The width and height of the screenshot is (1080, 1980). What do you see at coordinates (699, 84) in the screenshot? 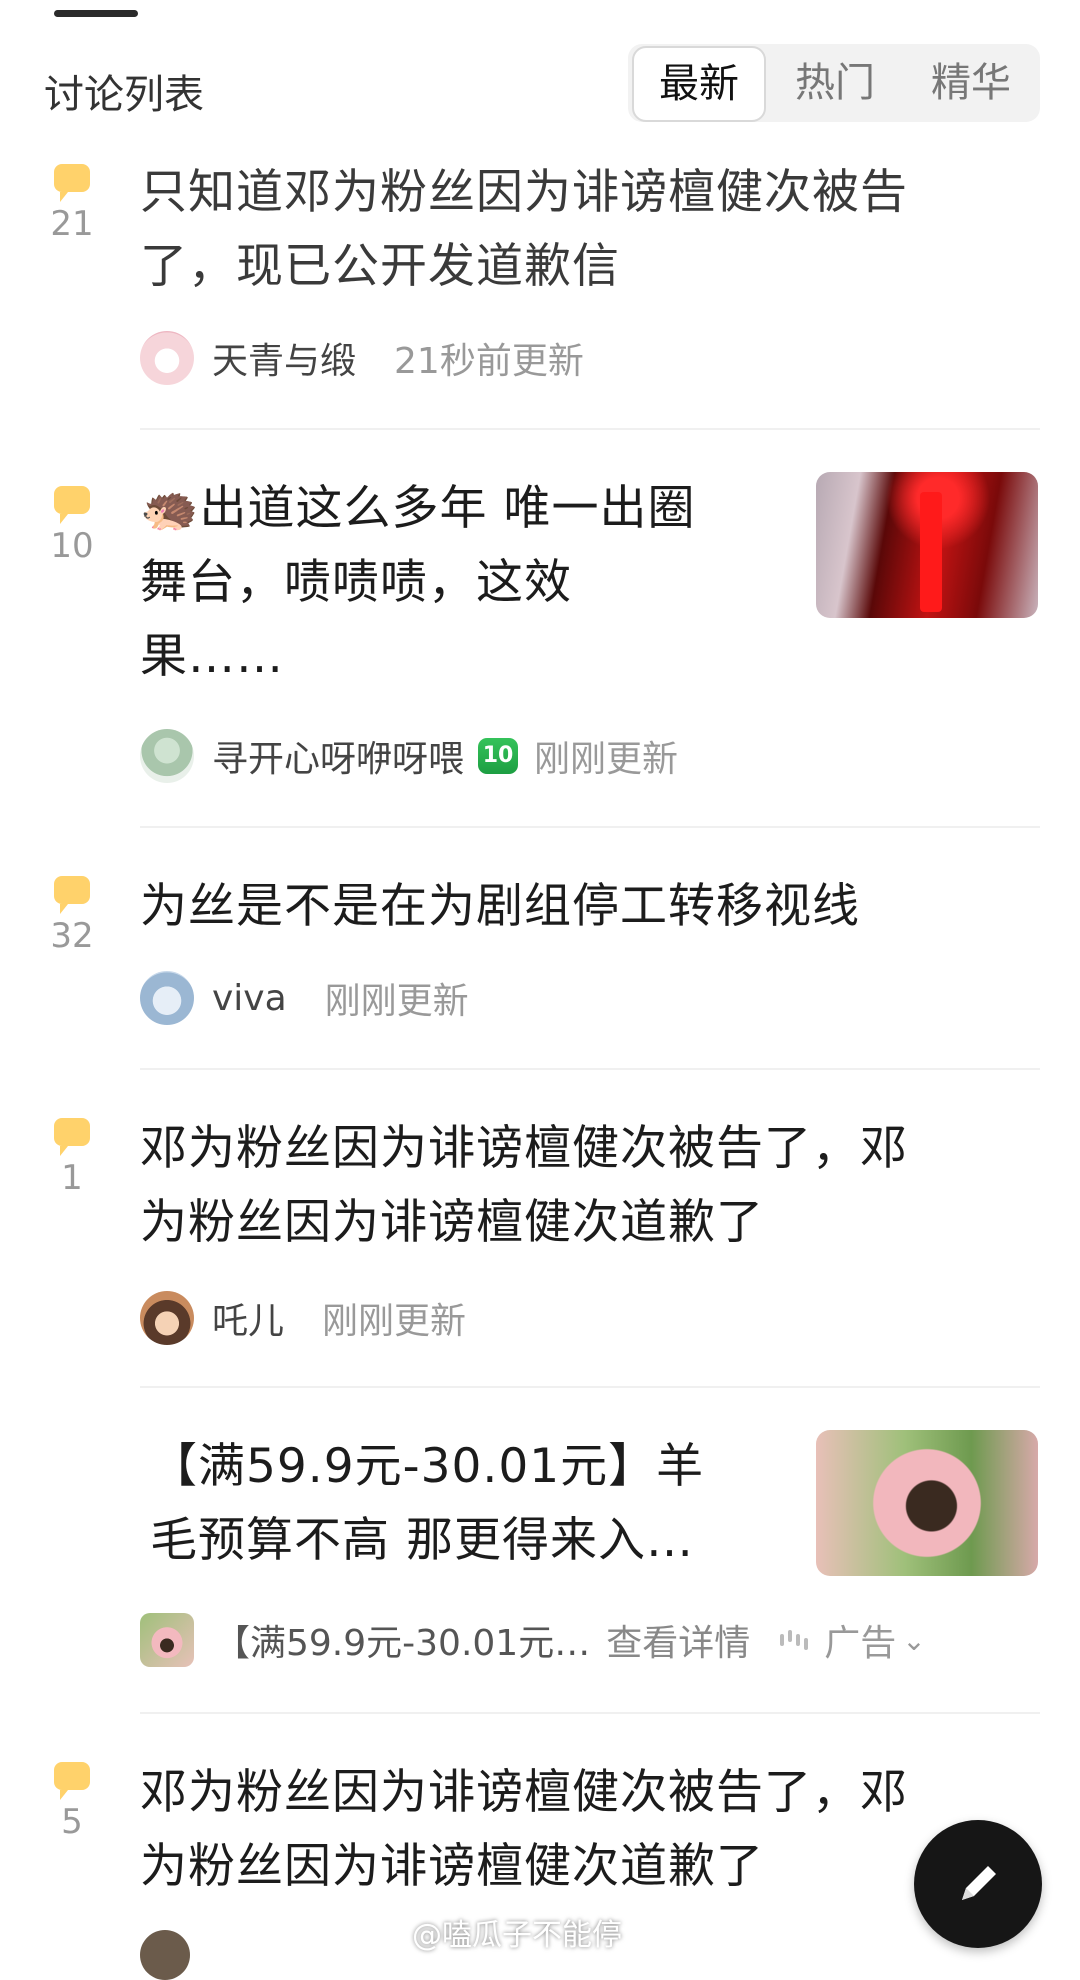
I see `tab-latest: 最新` at bounding box center [699, 84].